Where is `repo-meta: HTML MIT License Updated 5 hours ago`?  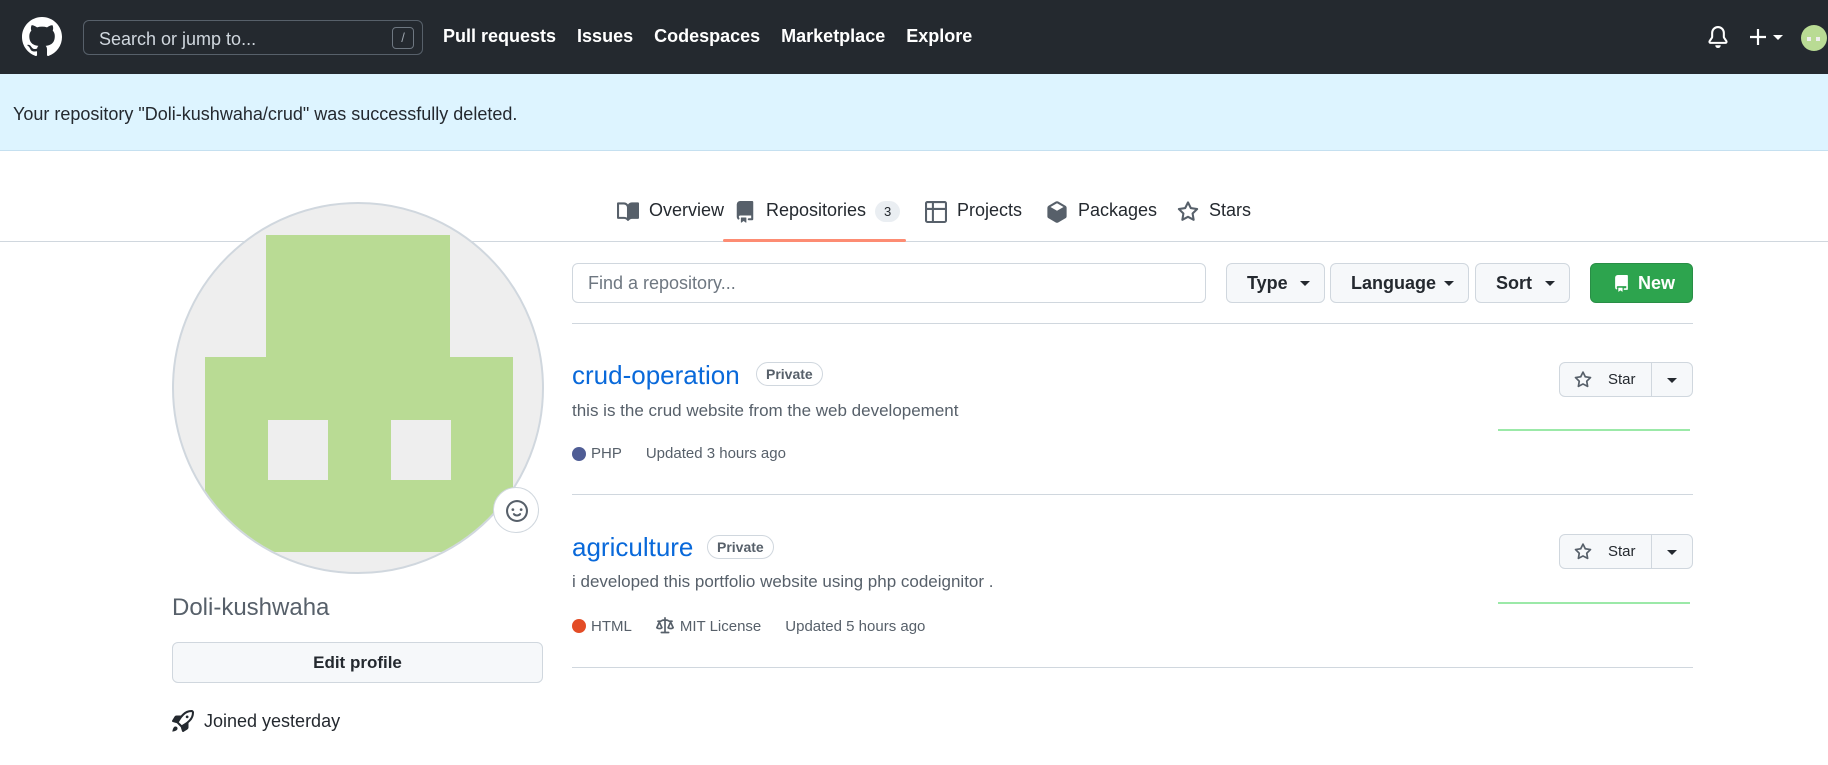 repo-meta: HTML MIT License Updated 5 hours ago is located at coordinates (760, 626).